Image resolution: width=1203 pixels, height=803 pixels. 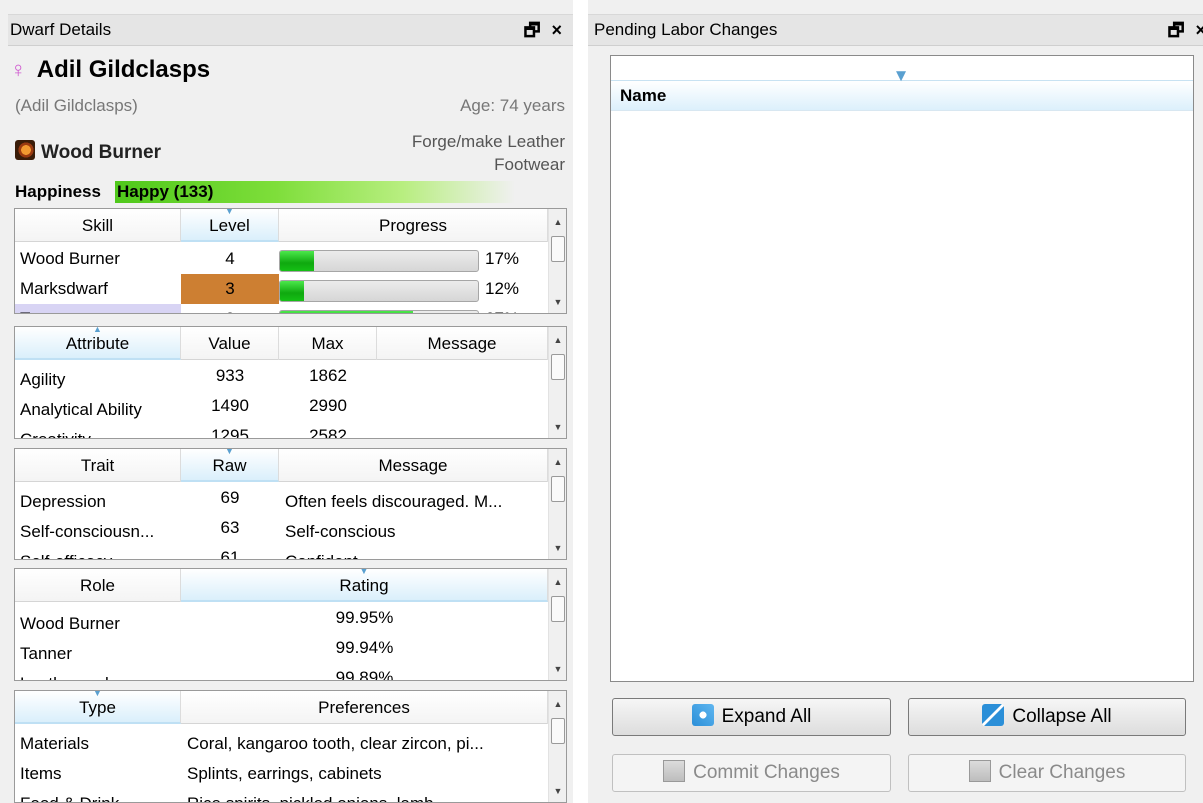 I want to click on col-role: Role, so click(x=98, y=585).